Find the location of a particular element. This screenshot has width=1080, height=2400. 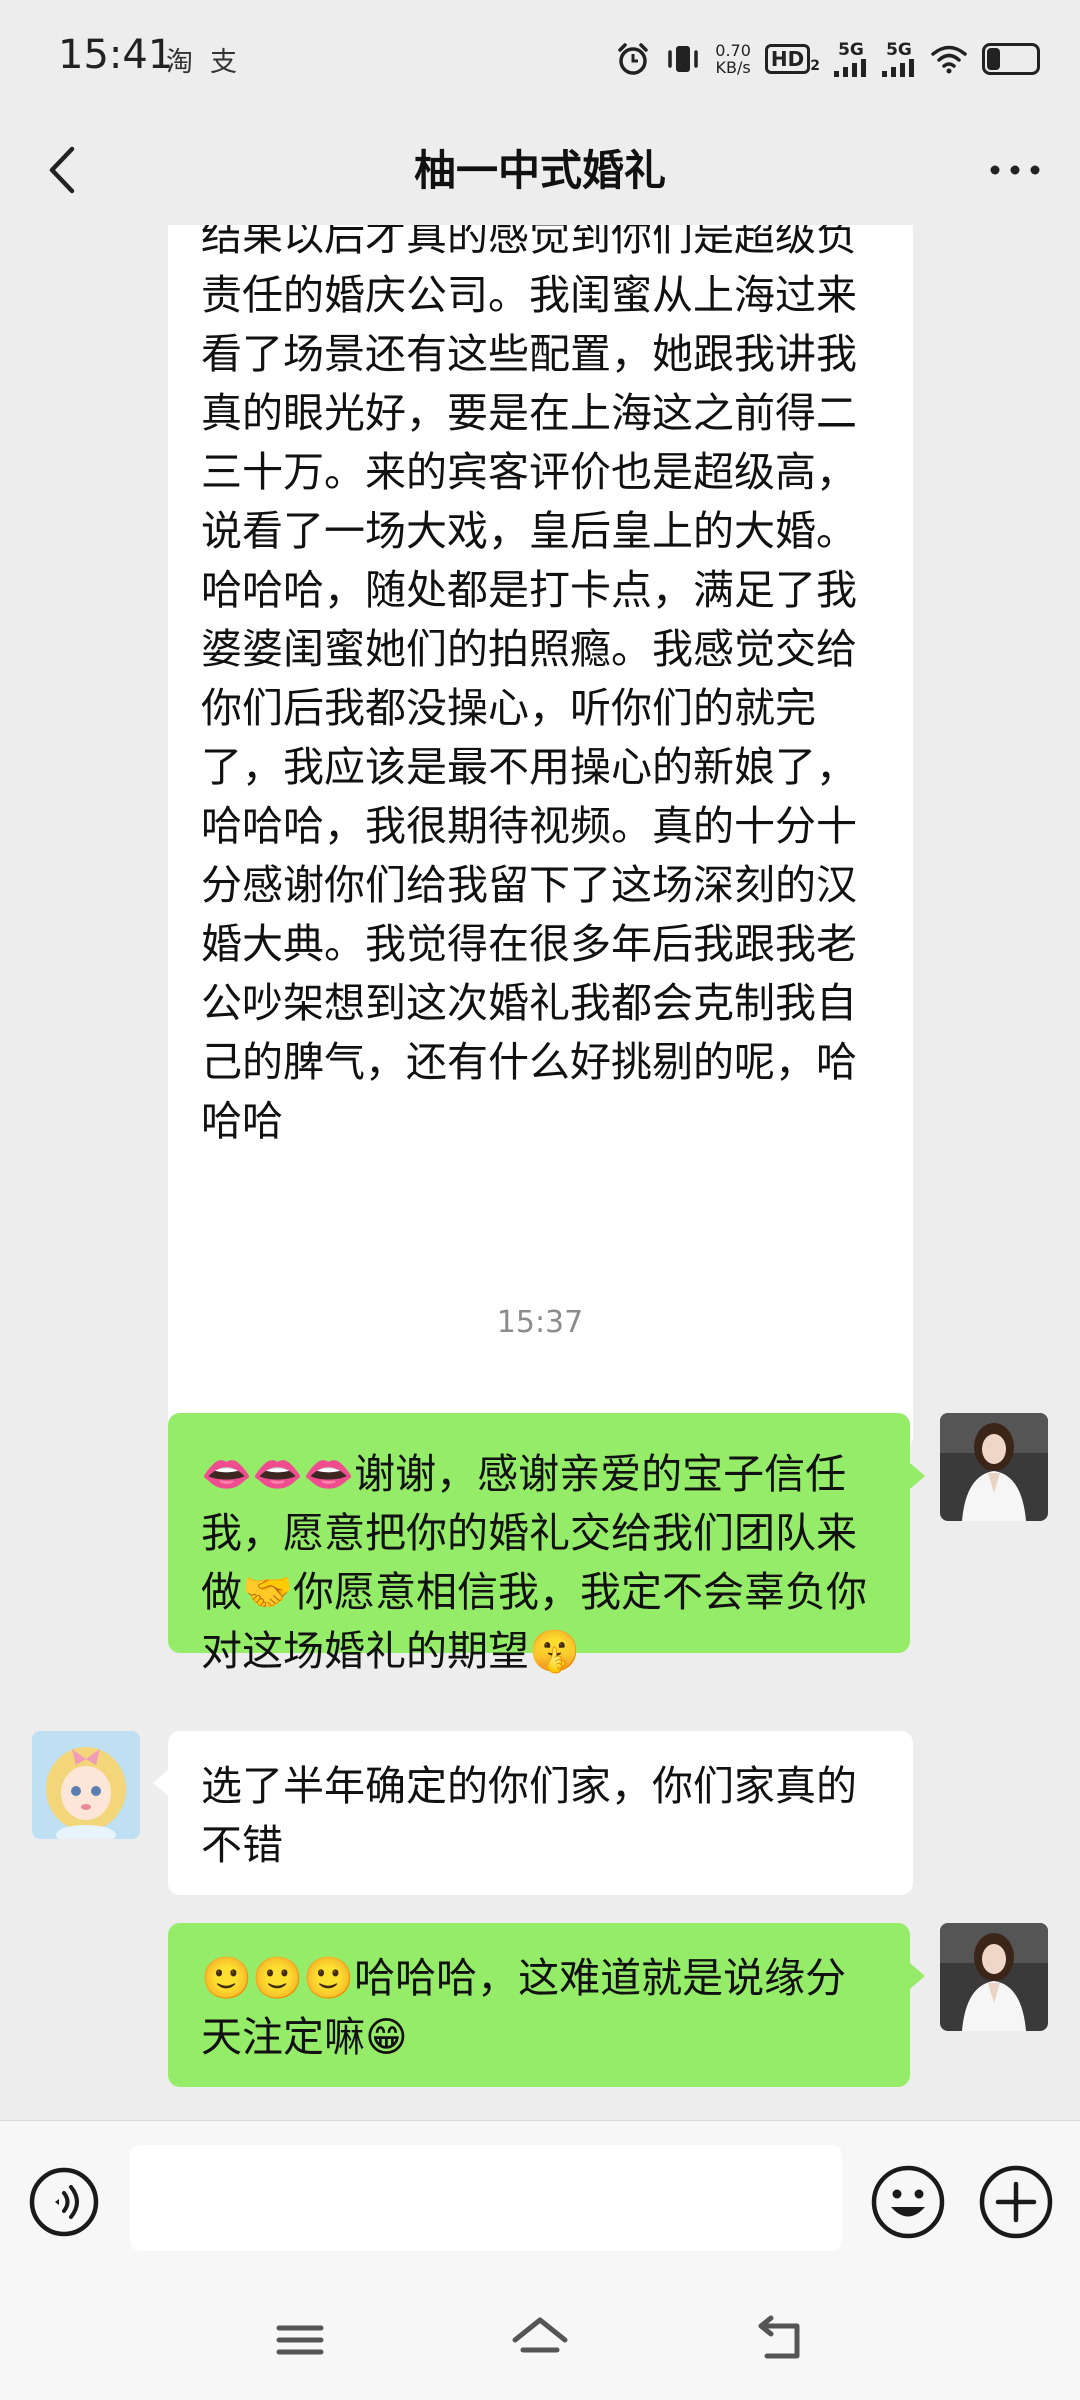

sim2-label: 5G is located at coordinates (899, 50).